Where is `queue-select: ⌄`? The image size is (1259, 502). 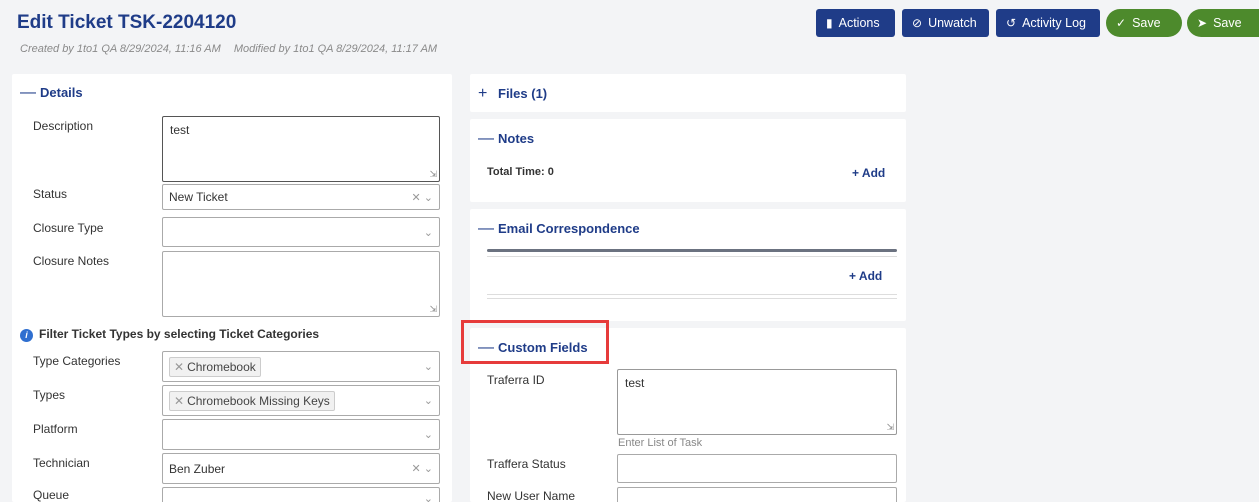
queue-select: ⌄ is located at coordinates (301, 494).